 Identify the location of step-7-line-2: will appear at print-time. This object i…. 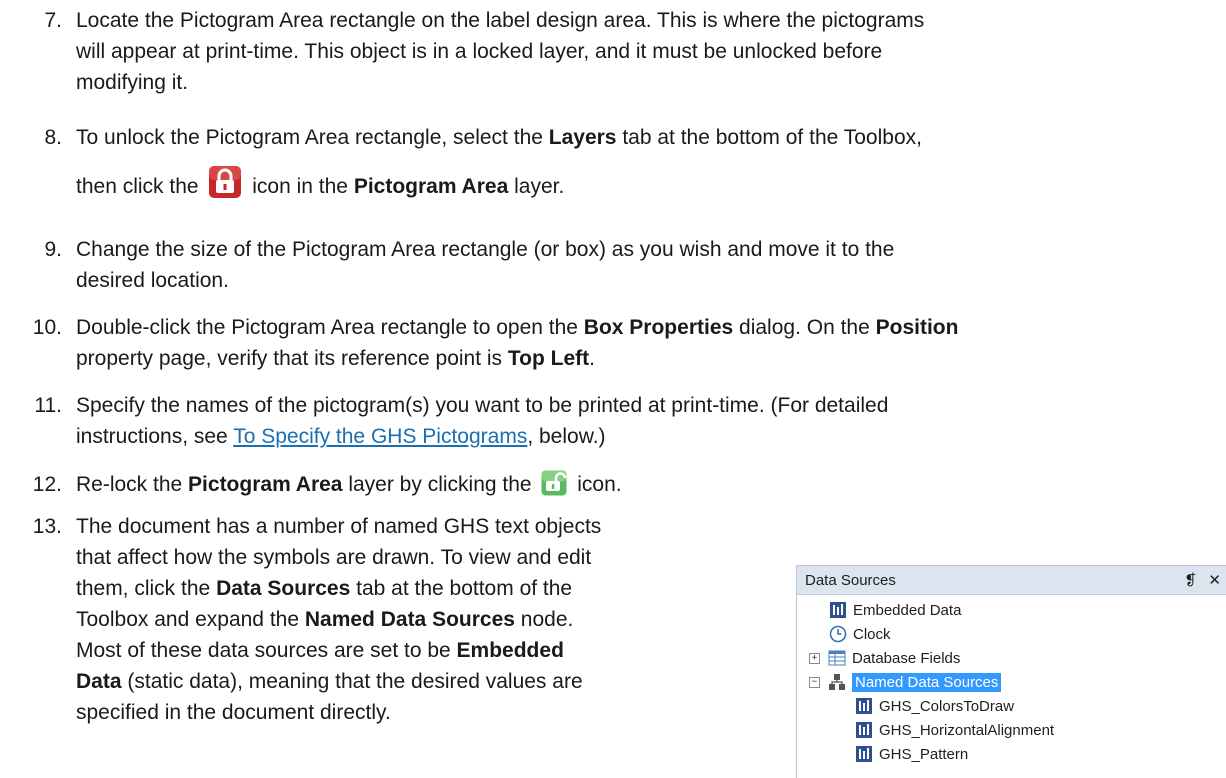
(479, 51).